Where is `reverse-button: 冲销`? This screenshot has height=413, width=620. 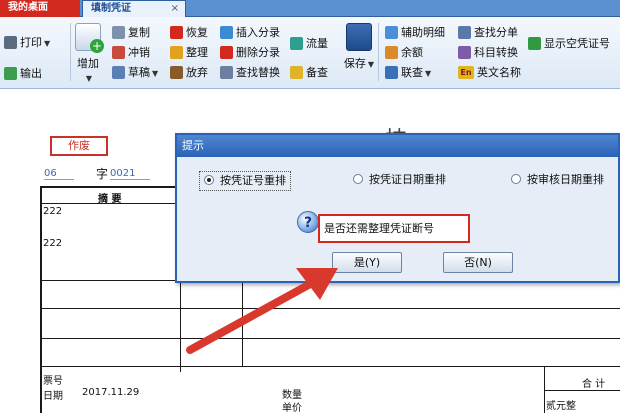 reverse-button: 冲销 is located at coordinates (131, 53).